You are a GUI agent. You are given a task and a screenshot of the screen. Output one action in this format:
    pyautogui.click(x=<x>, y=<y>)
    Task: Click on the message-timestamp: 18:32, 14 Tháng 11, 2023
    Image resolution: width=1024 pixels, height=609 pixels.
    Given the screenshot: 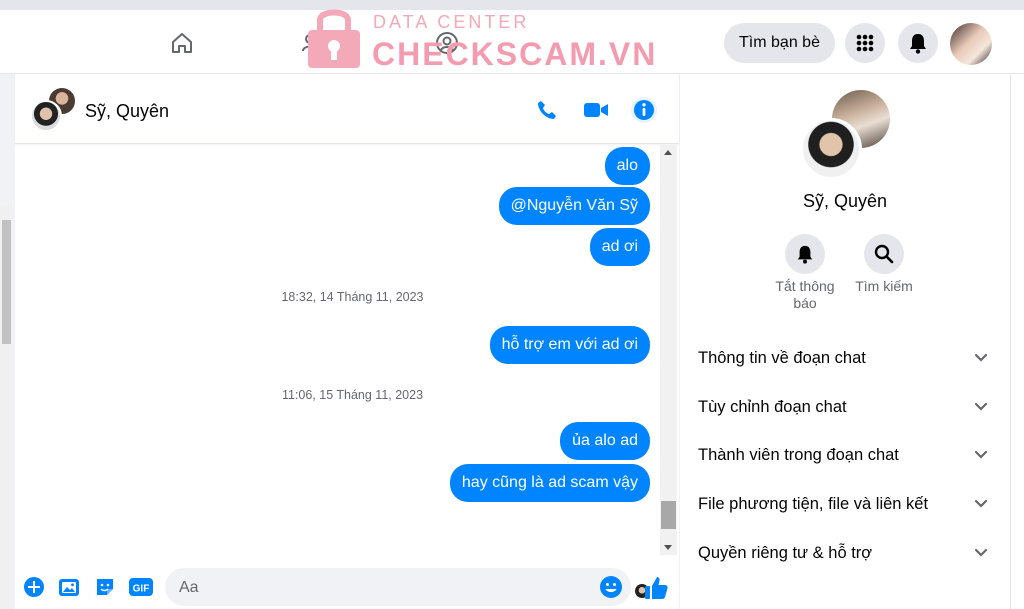 What is the action you would take?
    pyautogui.click(x=352, y=297)
    